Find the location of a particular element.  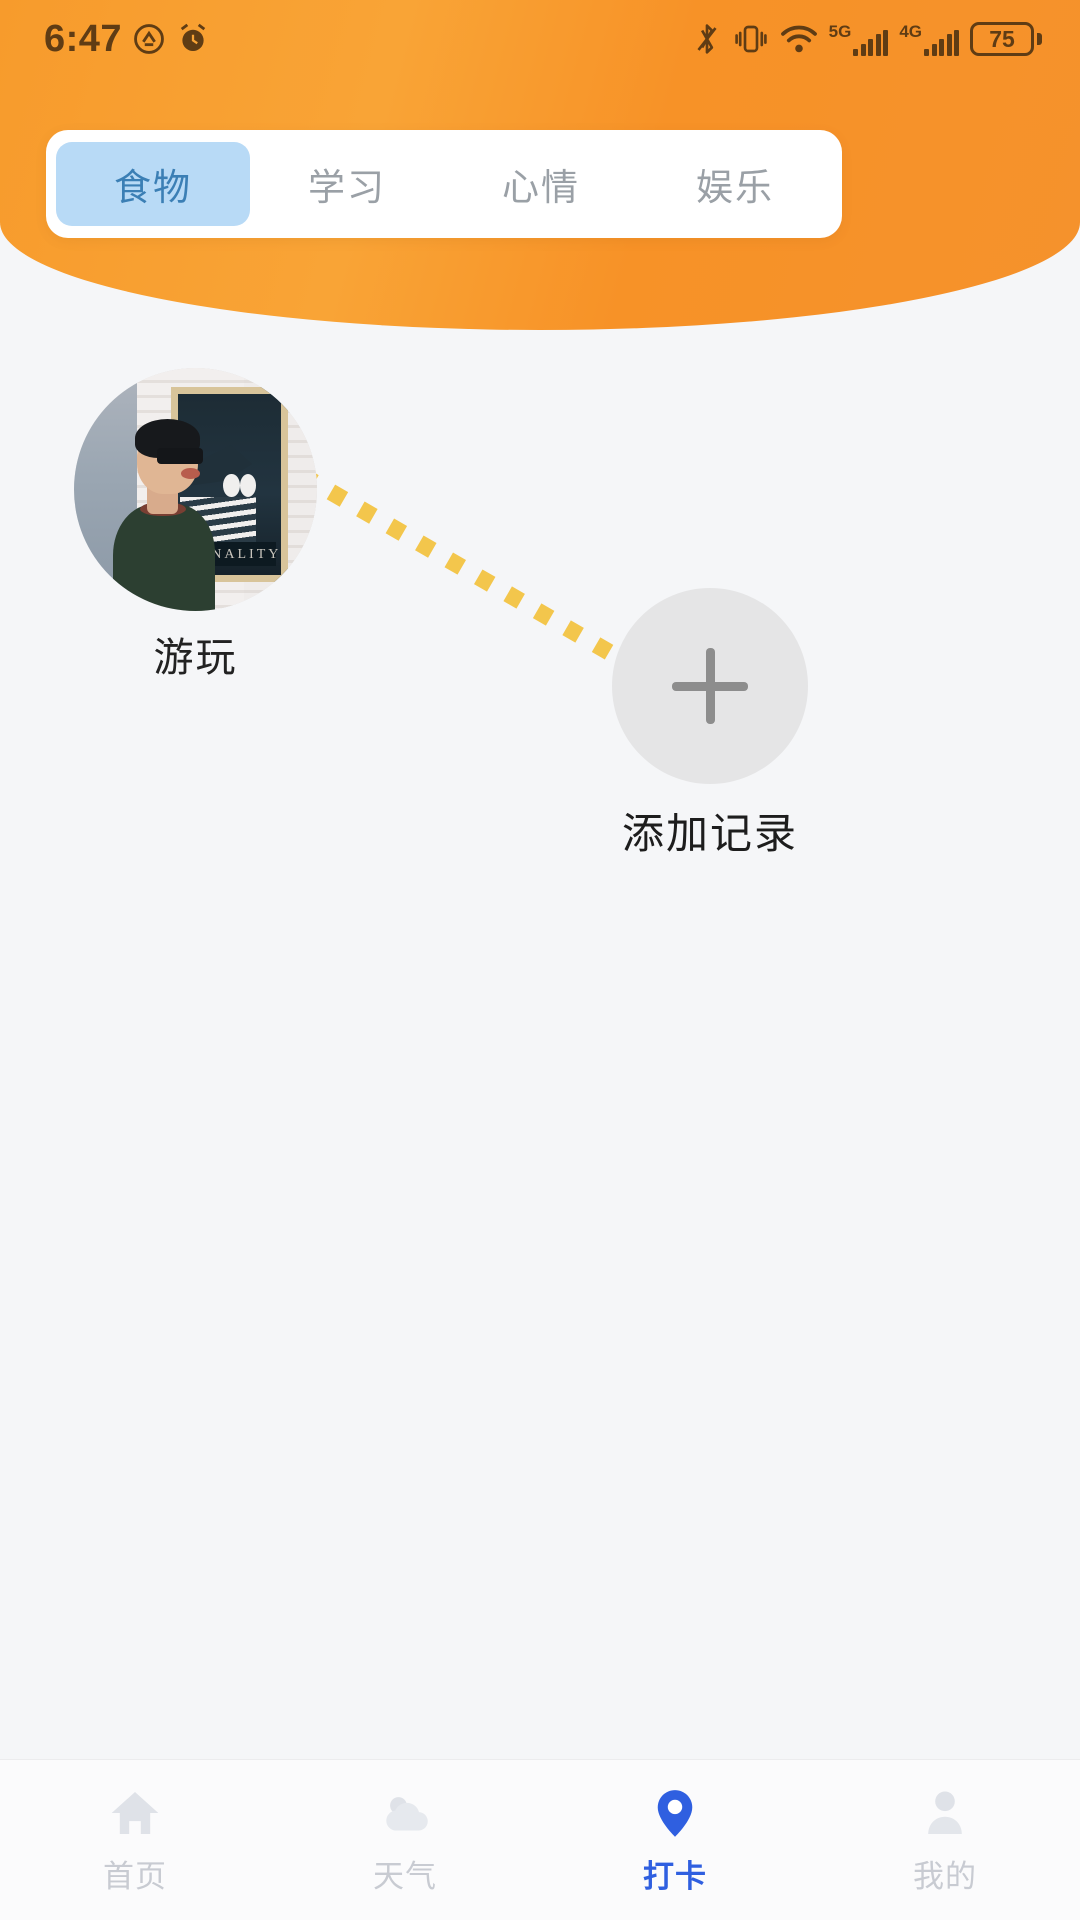

nav-item-profile: 我的 is located at coordinates (945, 1840).